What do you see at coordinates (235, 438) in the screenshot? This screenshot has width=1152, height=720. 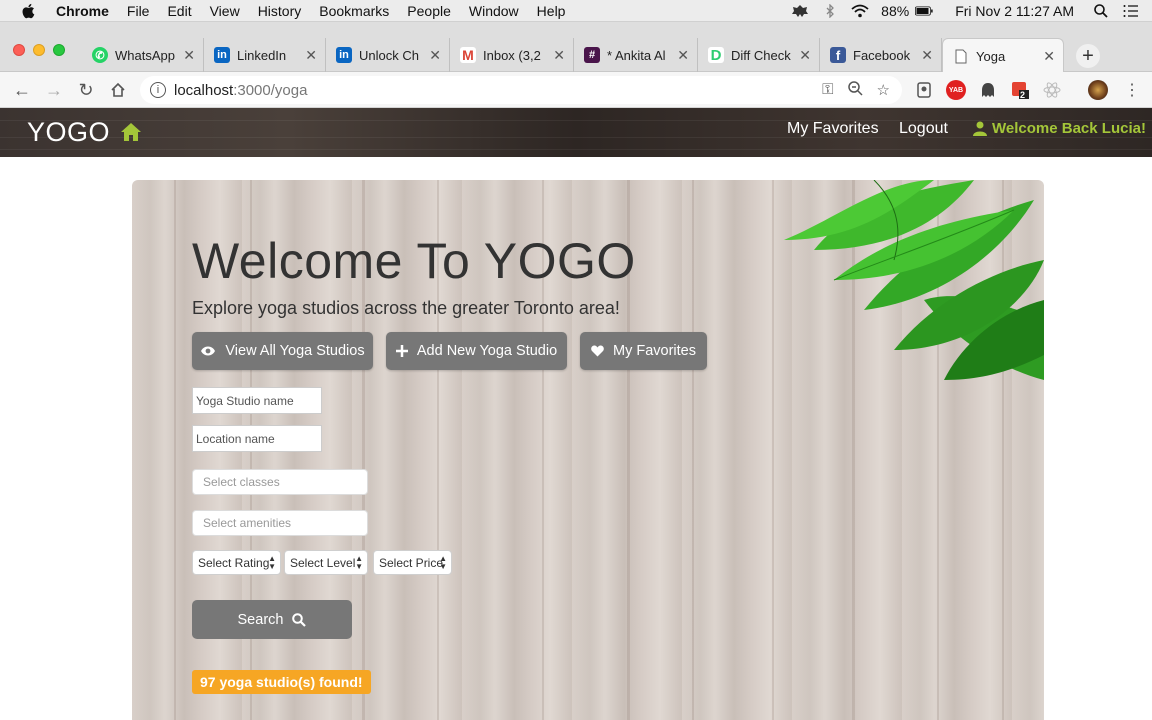 I see `location-name-placeholder: Location name` at bounding box center [235, 438].